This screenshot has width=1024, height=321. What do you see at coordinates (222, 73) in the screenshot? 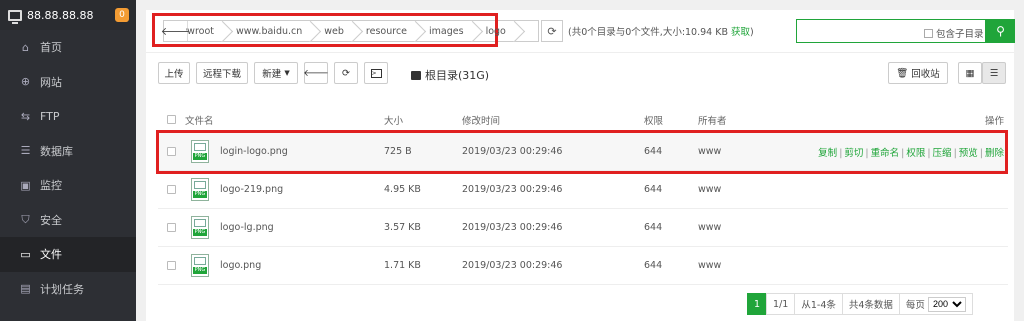
I see `remote-download-button: 远程下载` at bounding box center [222, 73].